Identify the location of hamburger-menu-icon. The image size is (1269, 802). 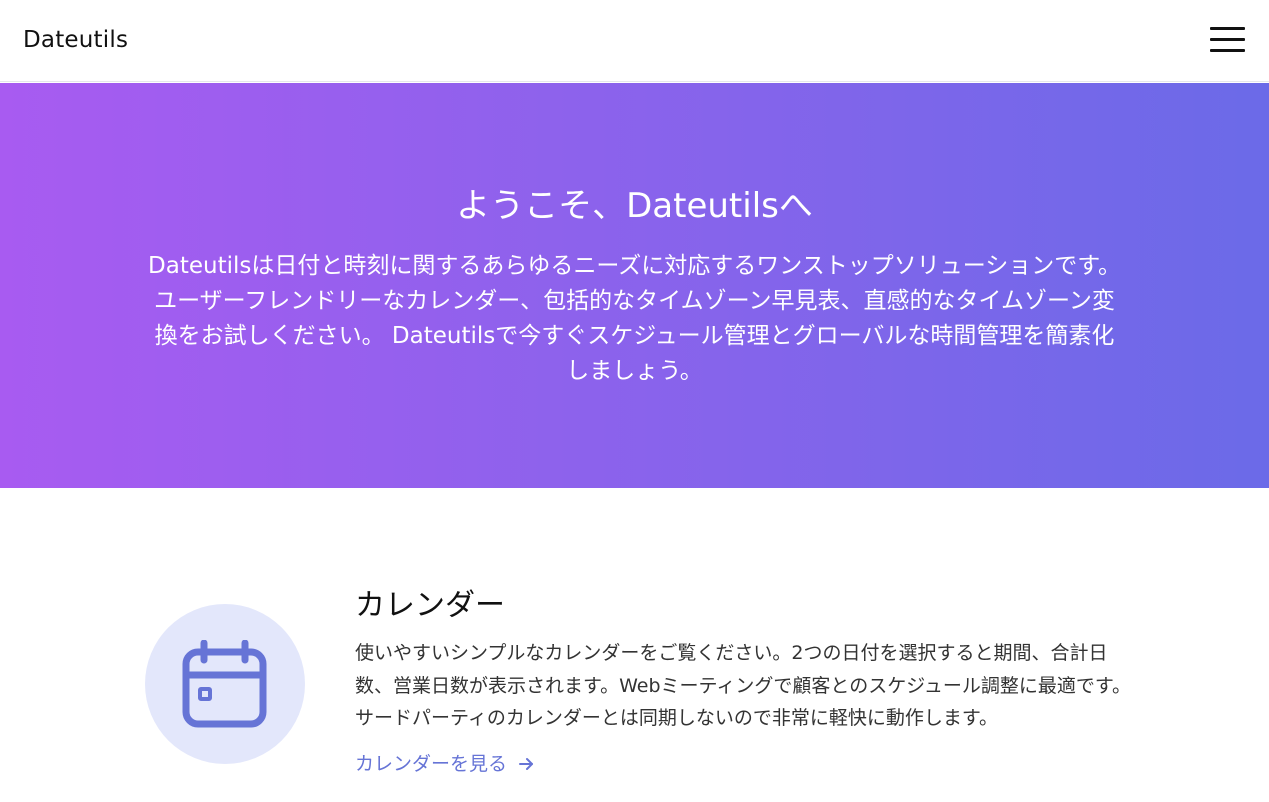
(1227, 40).